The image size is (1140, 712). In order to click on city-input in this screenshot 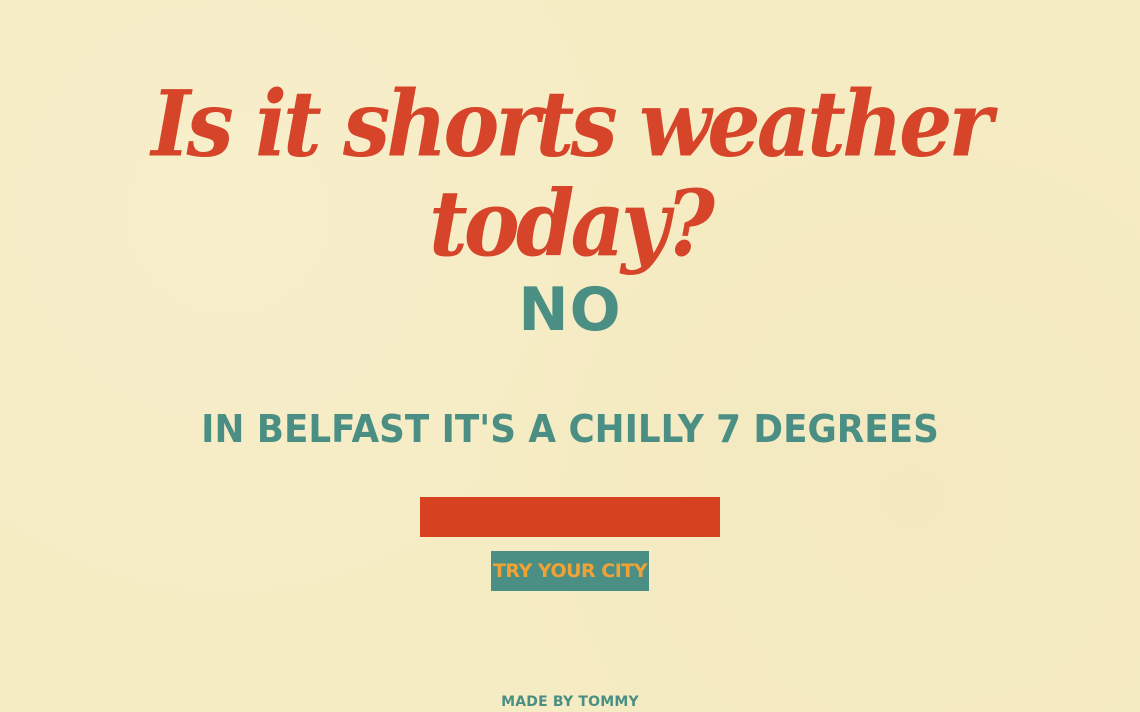, I will do `click(570, 517)`.